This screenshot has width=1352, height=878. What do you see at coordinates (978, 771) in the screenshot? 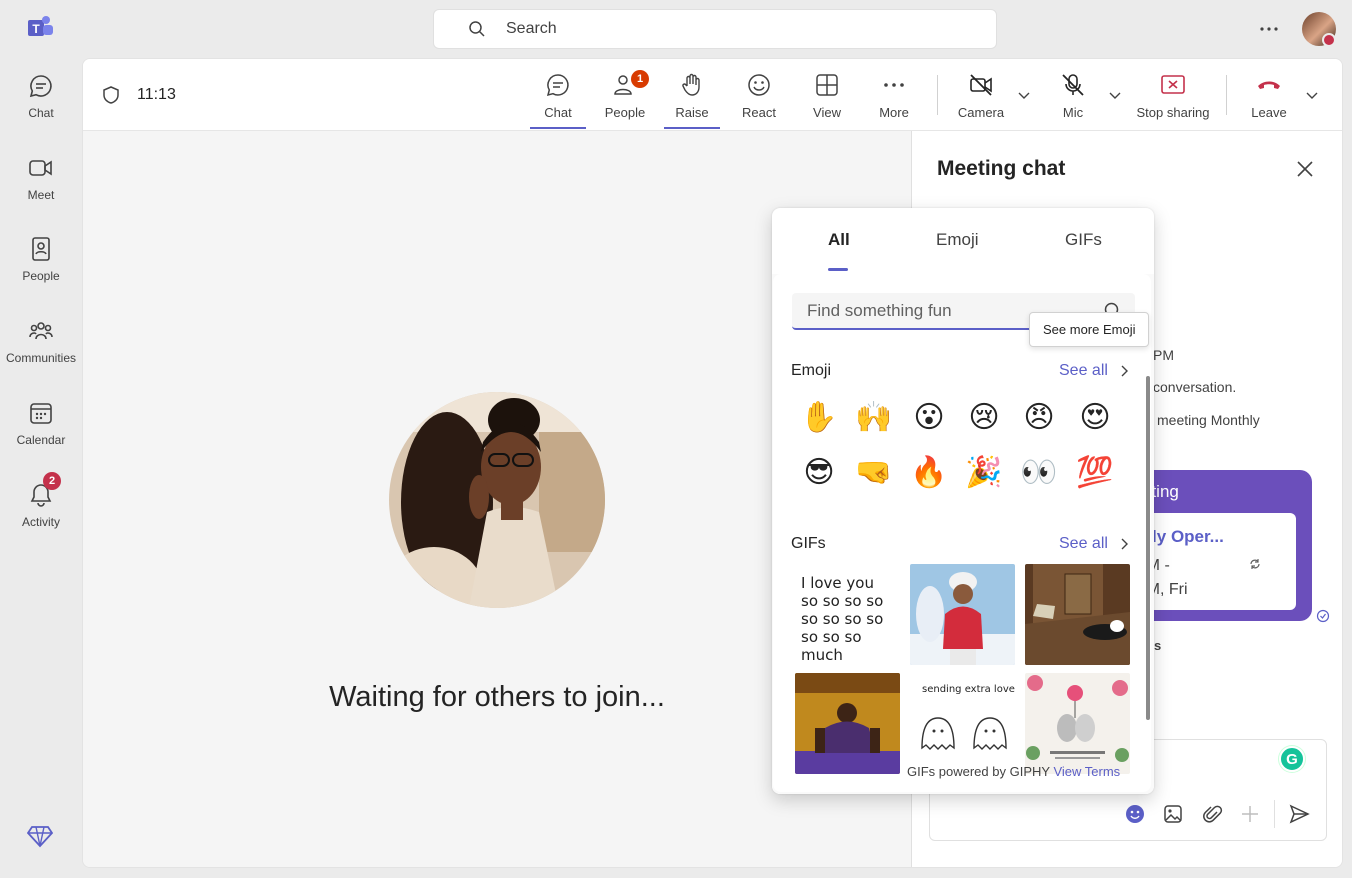
I see `giphy-footer-text: GIFs powered by GIPHY` at bounding box center [978, 771].